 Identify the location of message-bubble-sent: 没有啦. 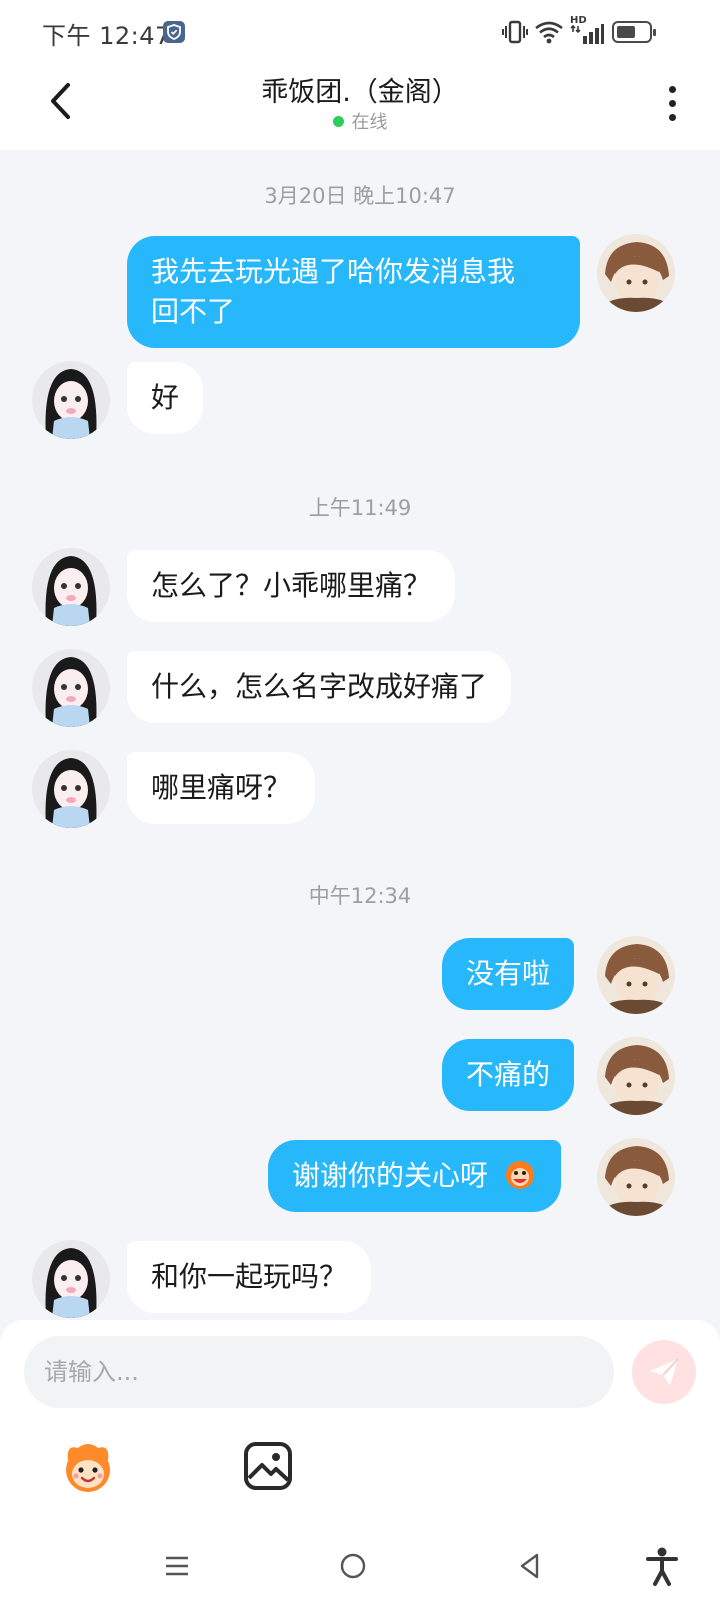
(508, 974).